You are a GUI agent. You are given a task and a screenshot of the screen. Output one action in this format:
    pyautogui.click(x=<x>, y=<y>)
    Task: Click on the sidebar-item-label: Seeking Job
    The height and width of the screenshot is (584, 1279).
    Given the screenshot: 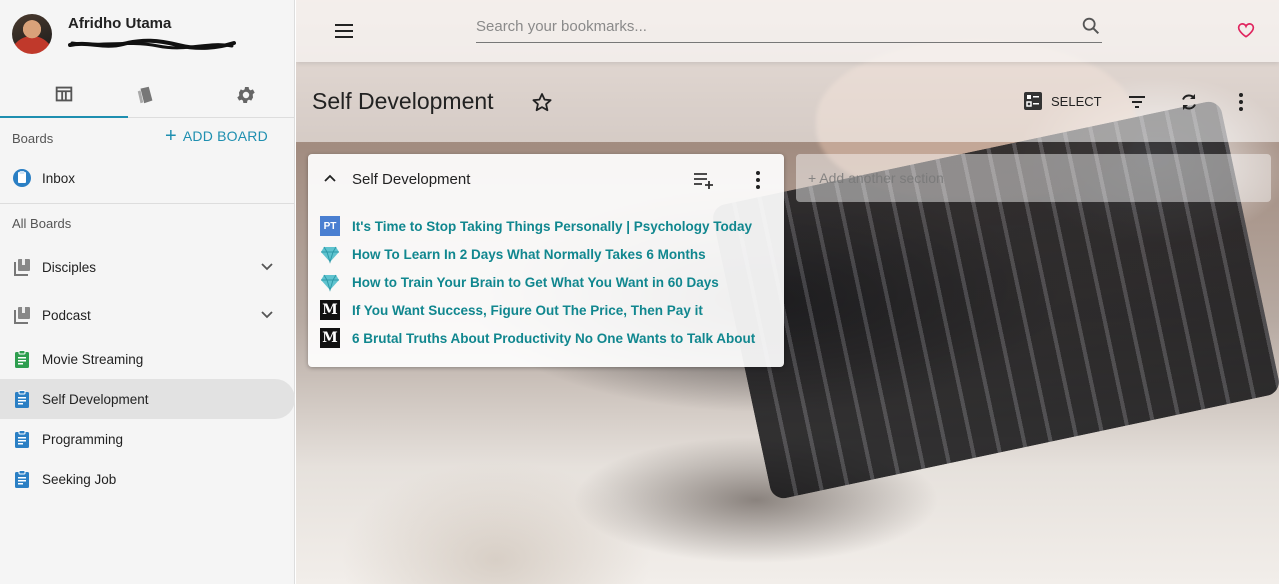 What is the action you would take?
    pyautogui.click(x=79, y=479)
    